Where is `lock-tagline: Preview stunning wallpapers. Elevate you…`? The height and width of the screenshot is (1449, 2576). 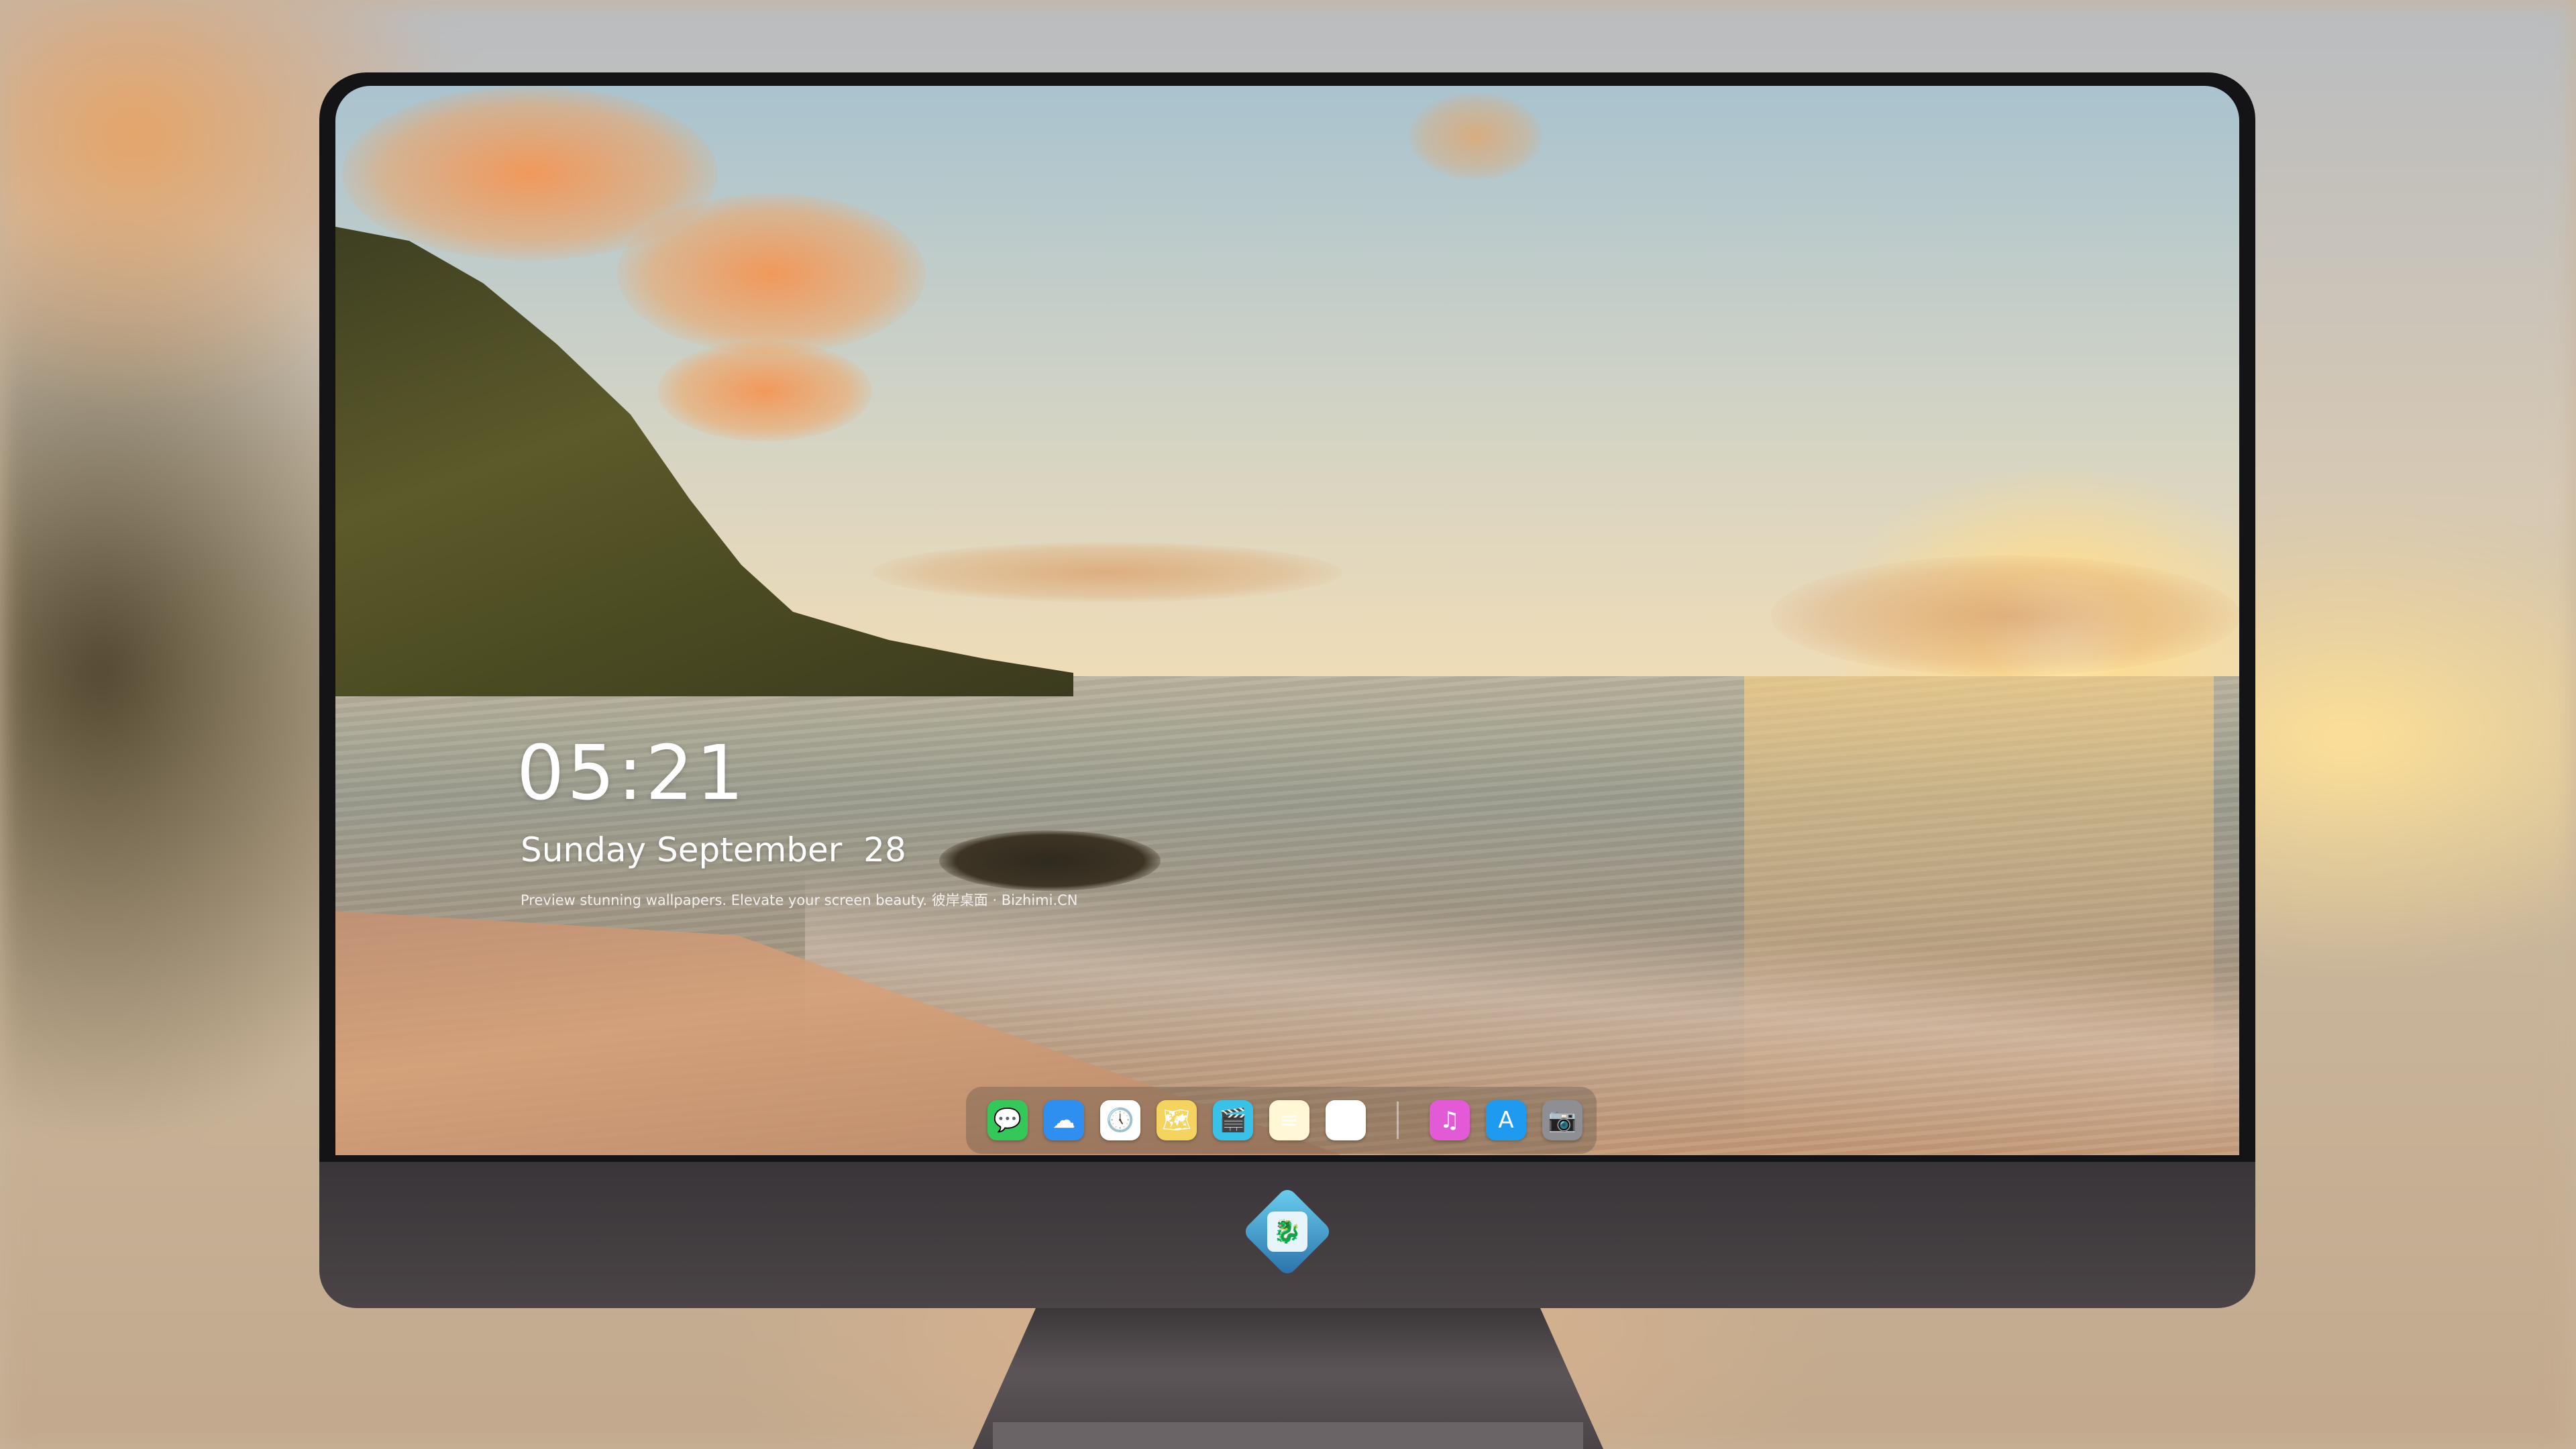 lock-tagline: Preview stunning wallpapers. Elevate you… is located at coordinates (799, 900).